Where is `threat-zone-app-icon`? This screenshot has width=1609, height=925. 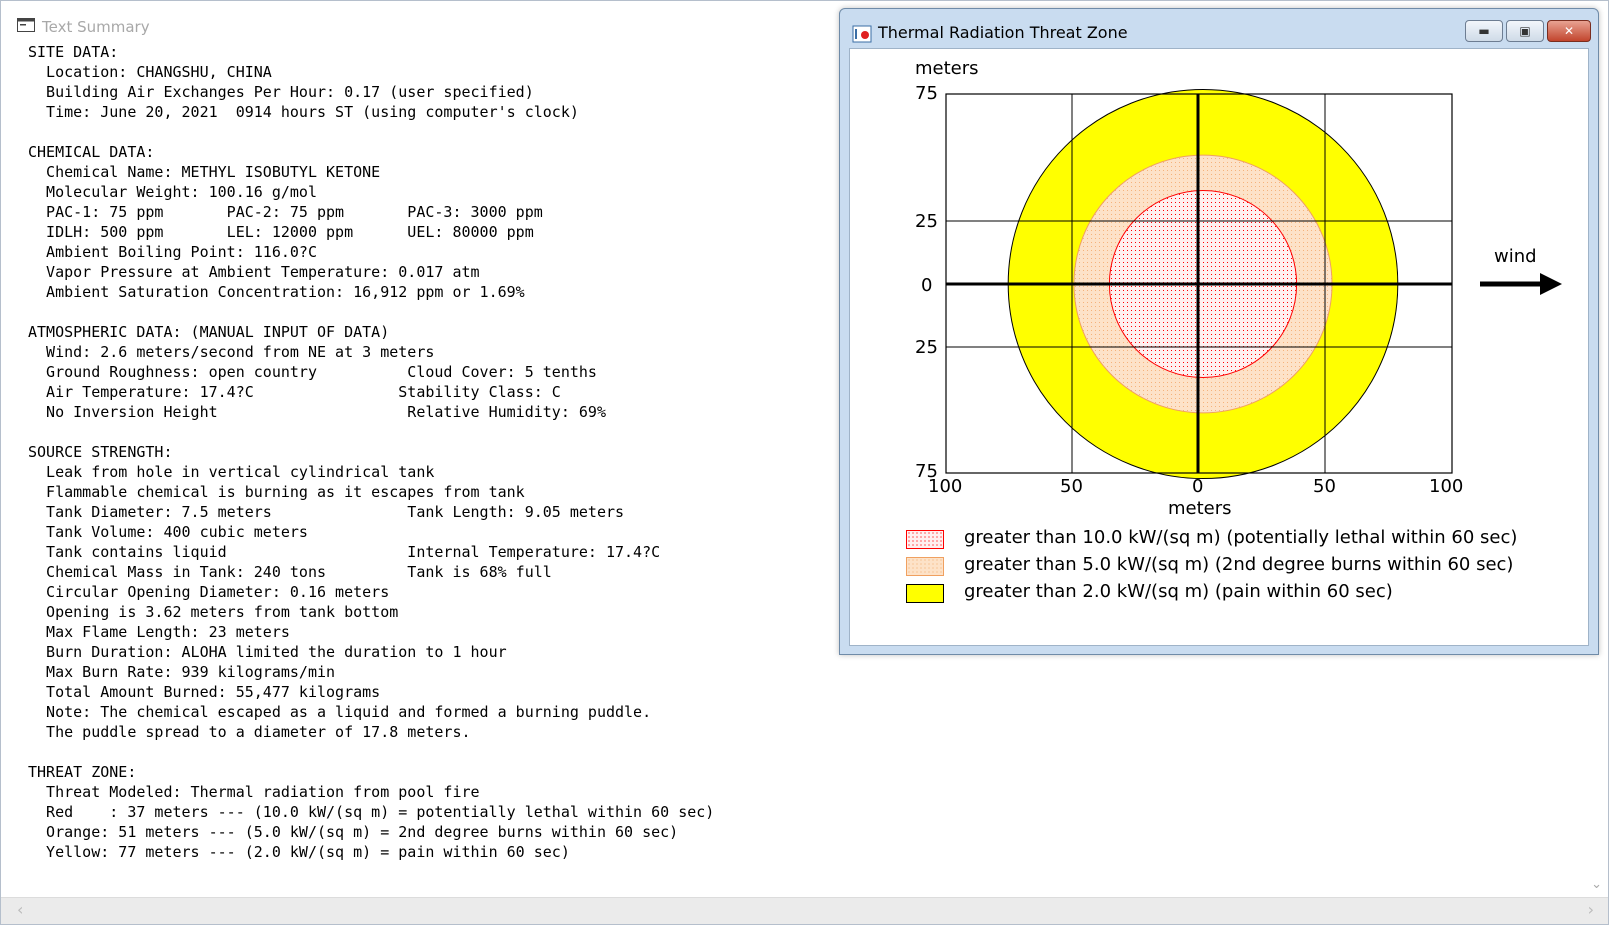
threat-zone-app-icon is located at coordinates (862, 34).